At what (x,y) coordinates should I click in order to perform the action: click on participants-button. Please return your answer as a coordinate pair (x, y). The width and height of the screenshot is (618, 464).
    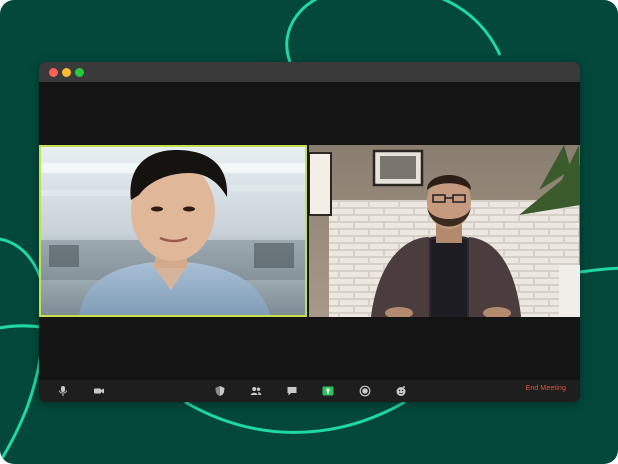
    Looking at the image, I should click on (256, 391).